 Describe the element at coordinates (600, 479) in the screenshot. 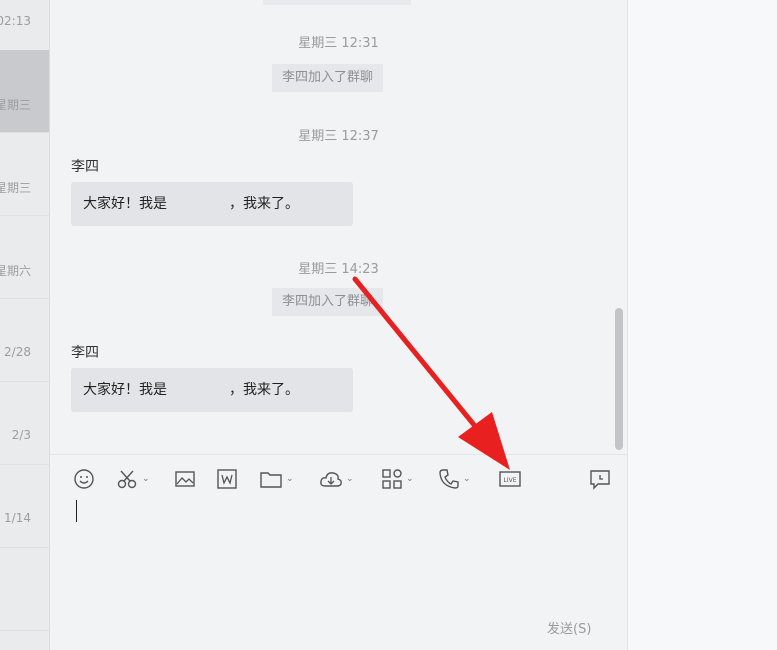

I see `chat-history-icon` at that location.